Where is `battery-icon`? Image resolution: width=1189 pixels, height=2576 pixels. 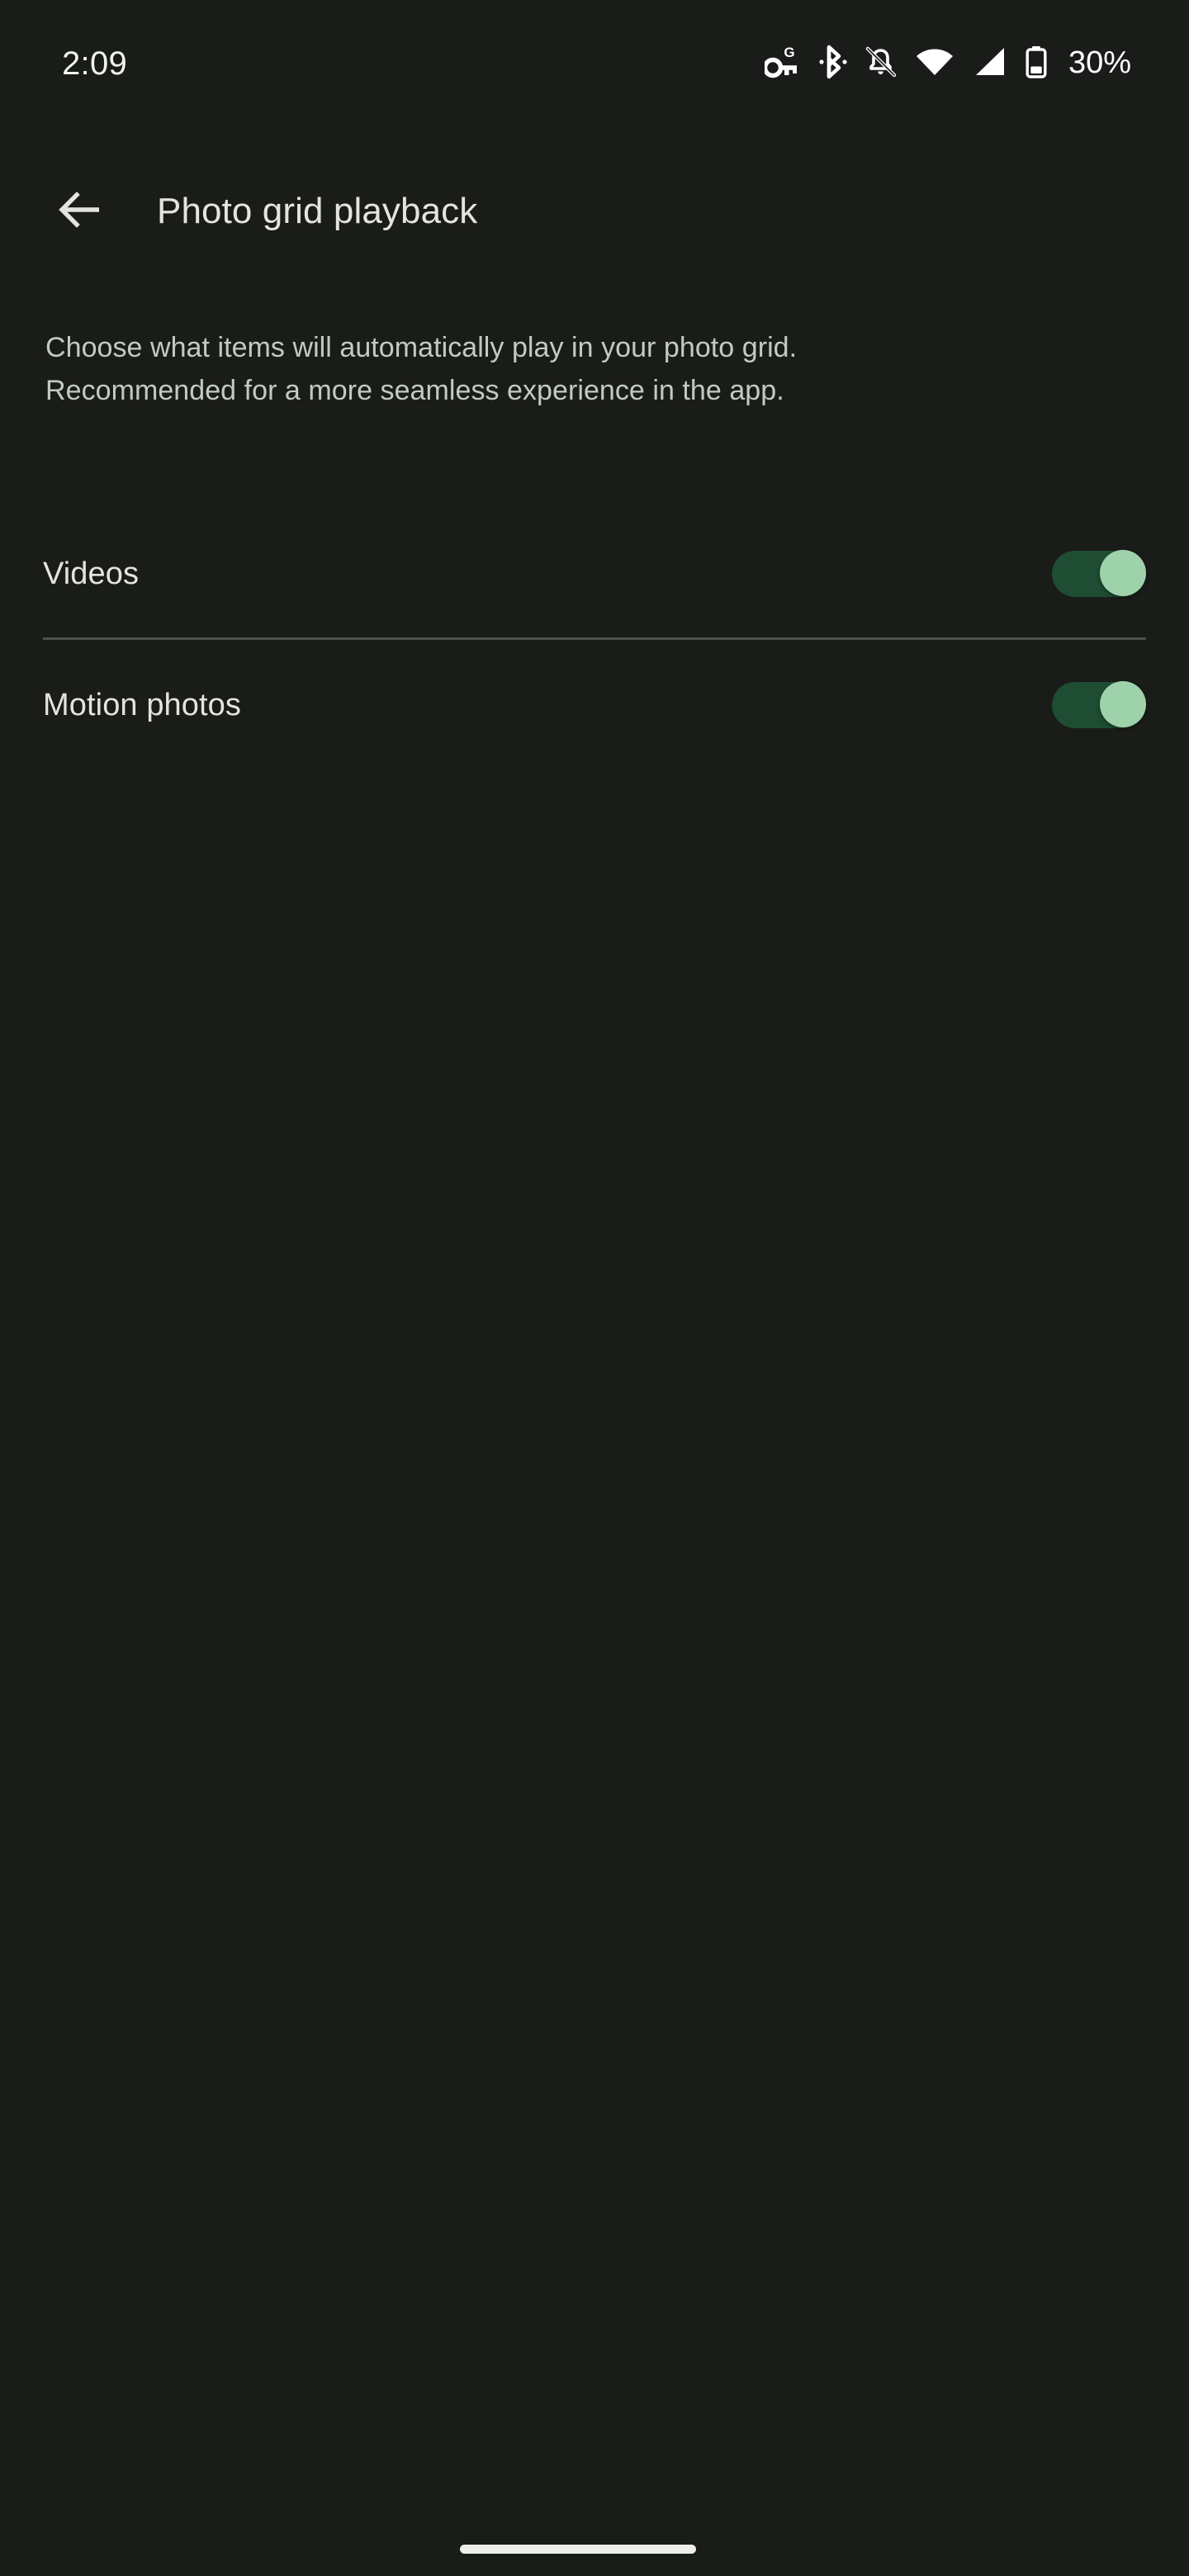
battery-icon is located at coordinates (1036, 62).